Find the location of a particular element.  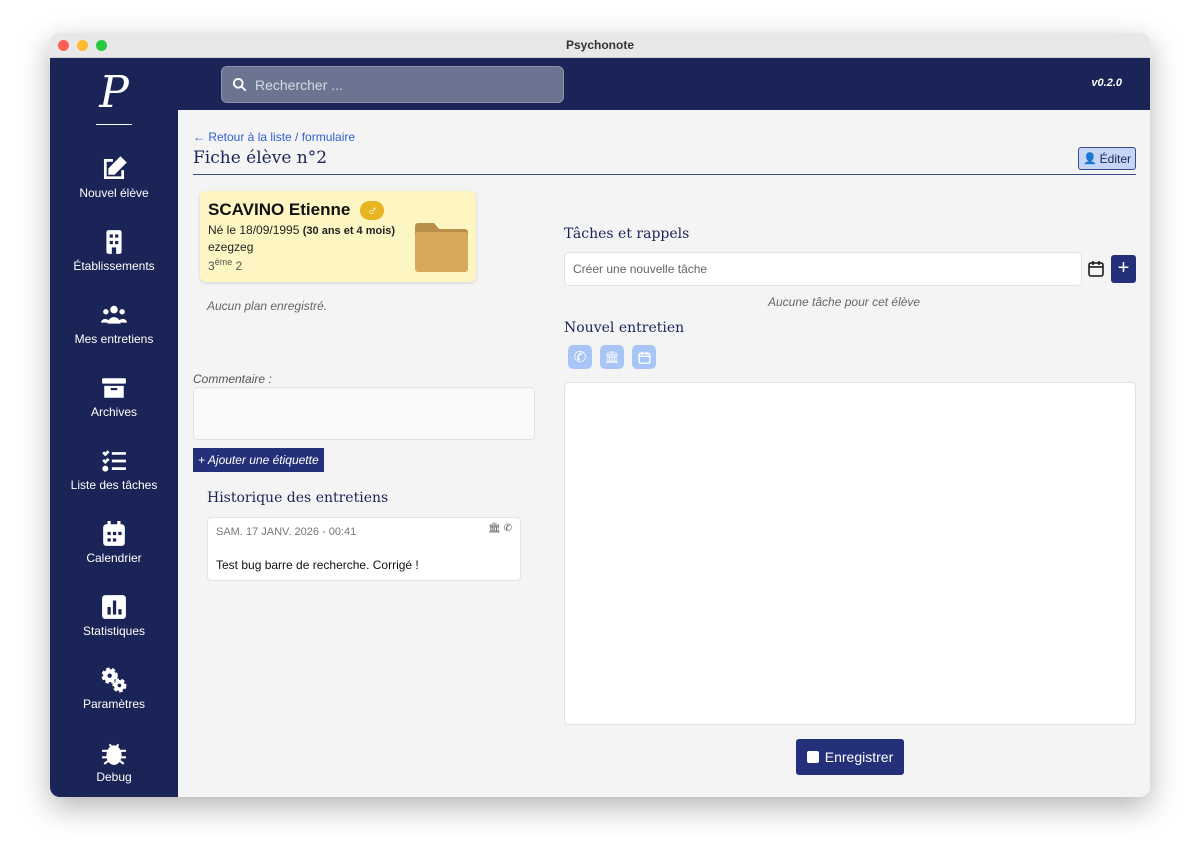

title-divider is located at coordinates (664, 174).